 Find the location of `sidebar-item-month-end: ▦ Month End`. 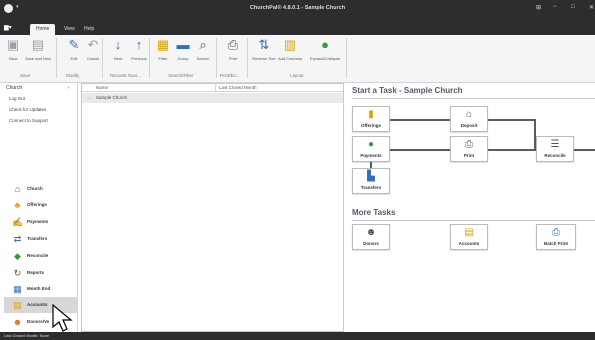

sidebar-item-month-end: ▦ Month End is located at coordinates (41, 289).